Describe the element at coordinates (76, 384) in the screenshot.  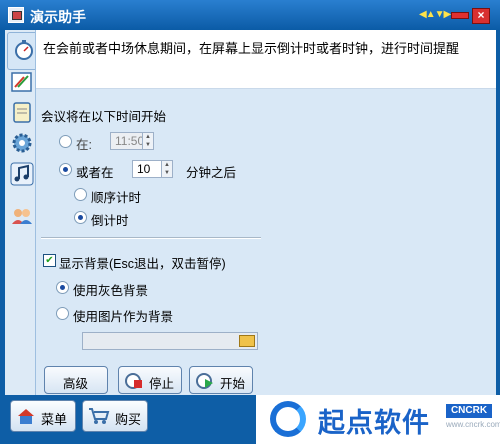
I see `advanced-button-label: 高级` at that location.